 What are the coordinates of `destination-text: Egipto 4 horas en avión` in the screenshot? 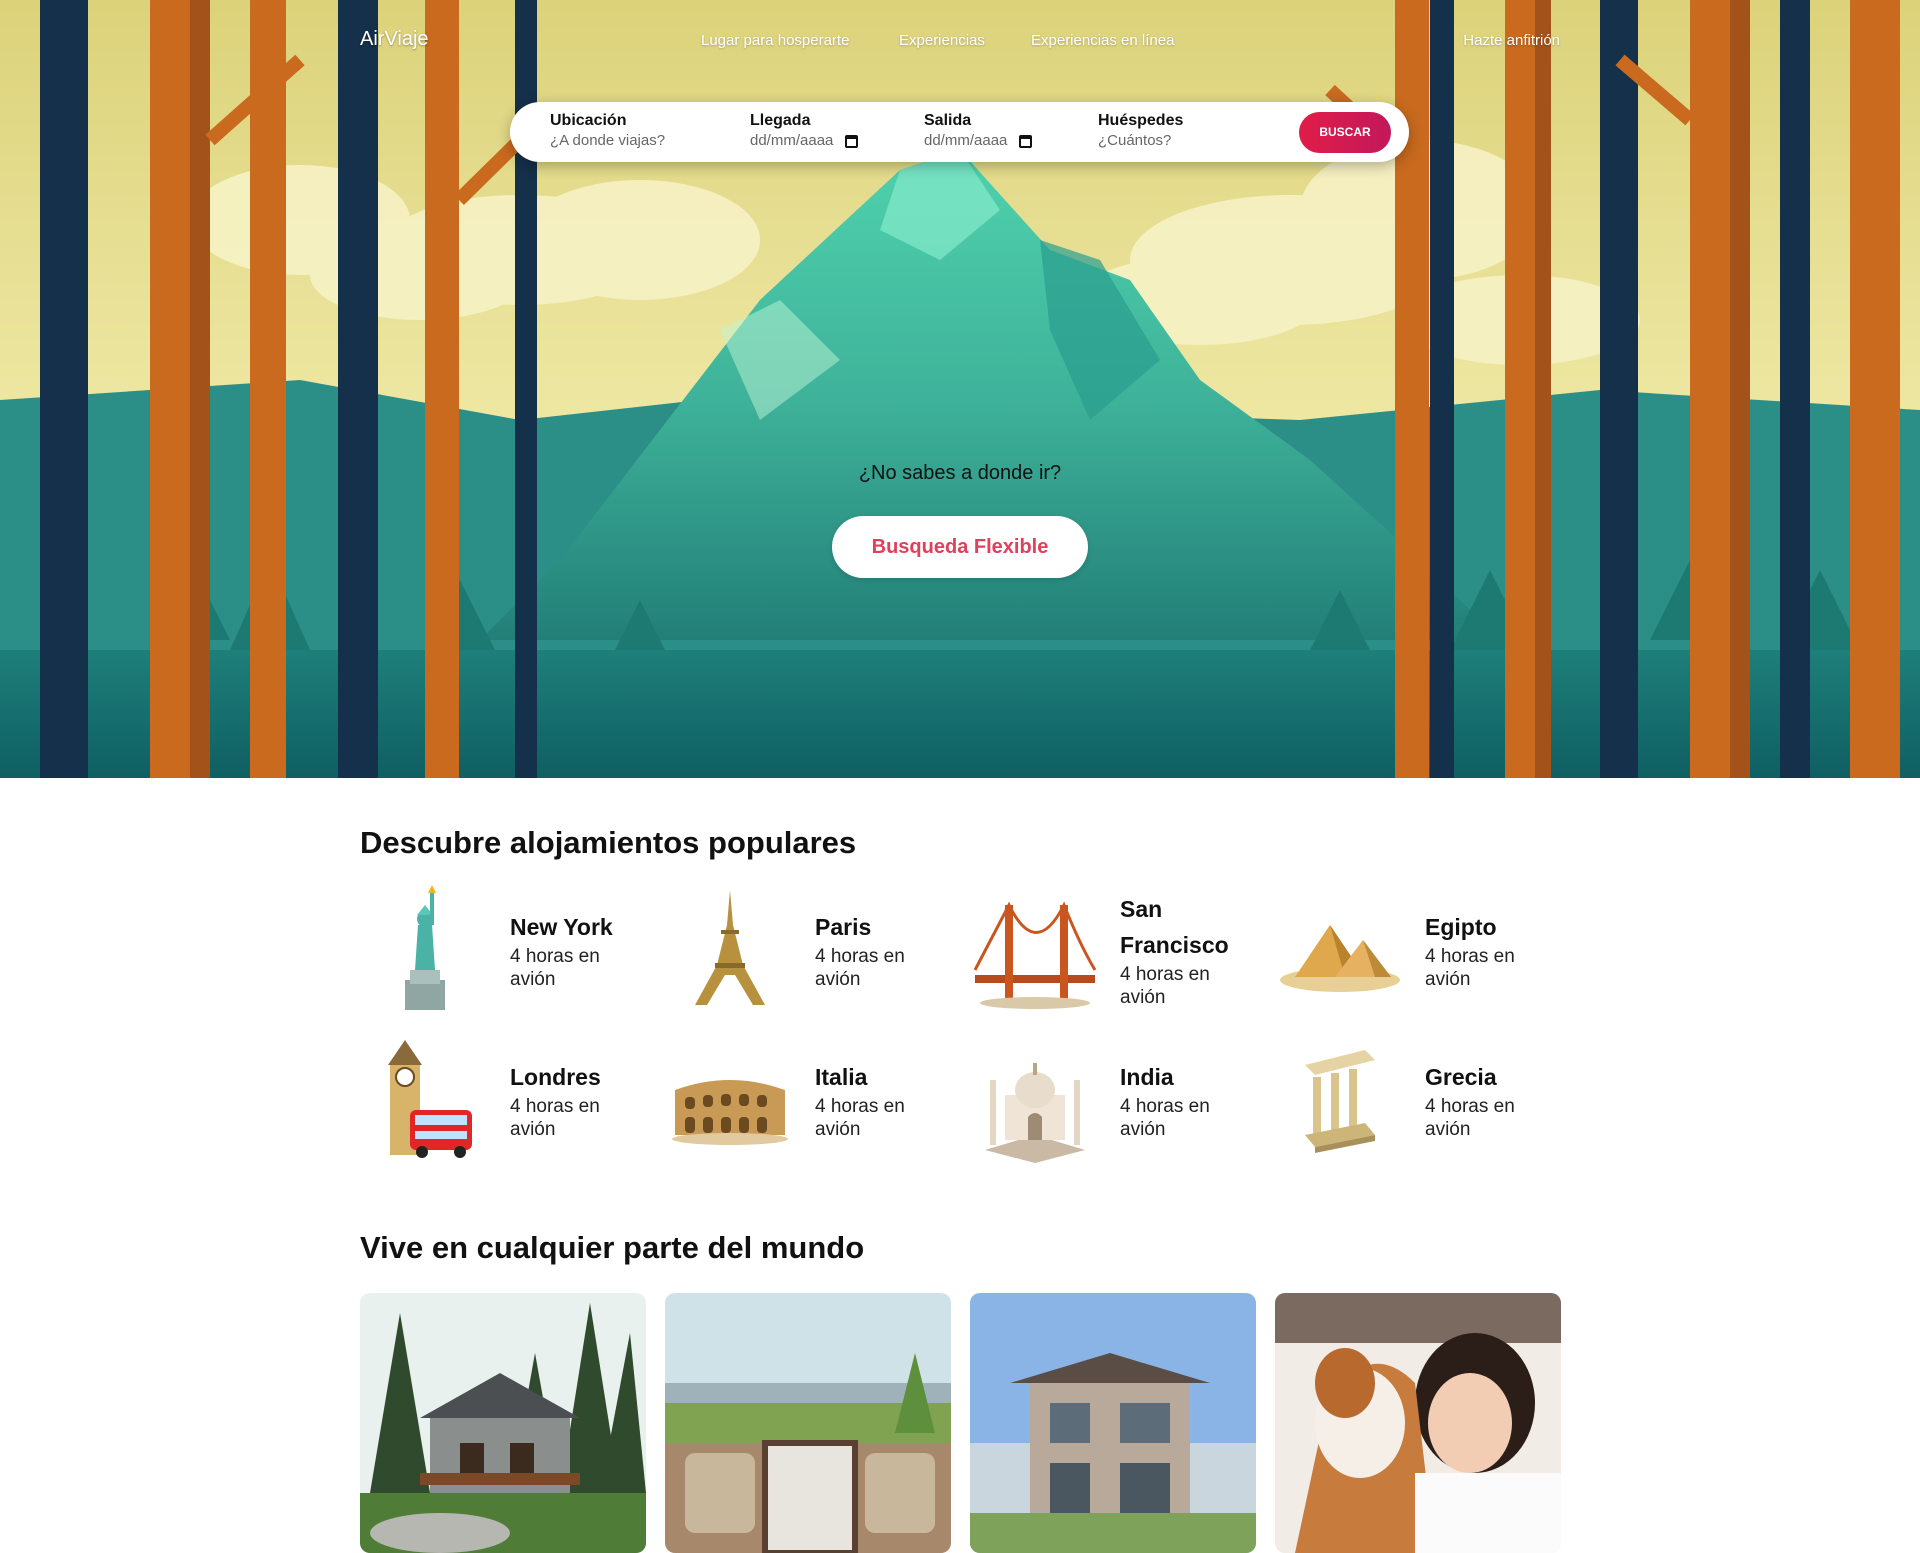 It's located at (1487, 950).